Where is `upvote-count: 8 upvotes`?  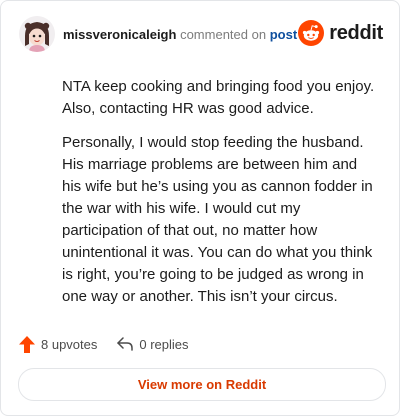
upvote-count: 8 upvotes is located at coordinates (69, 344).